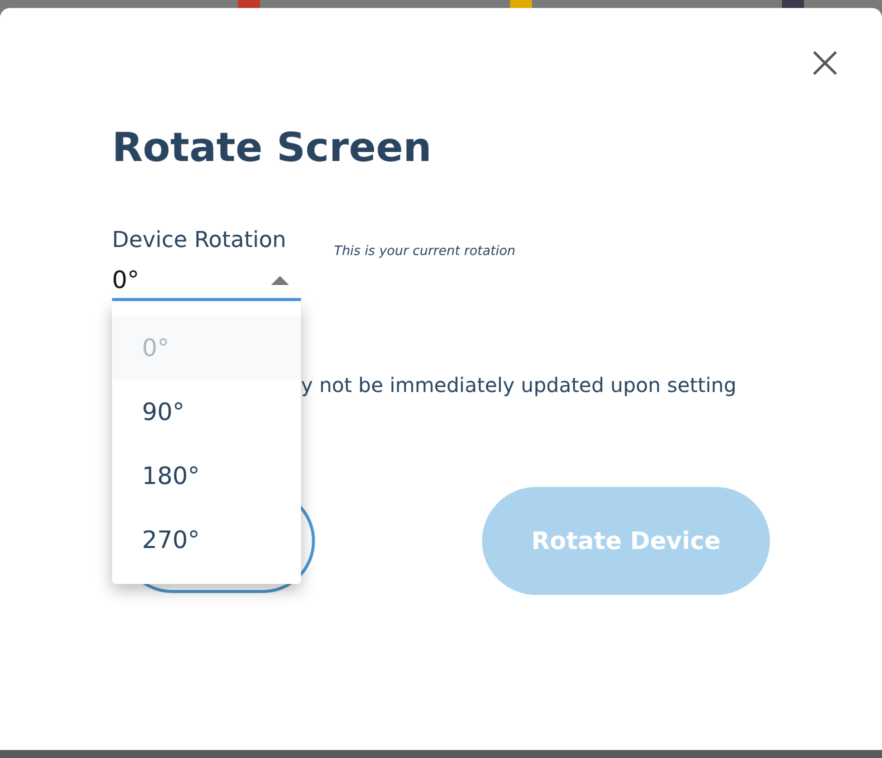 This screenshot has width=882, height=758. Describe the element at coordinates (425, 251) in the screenshot. I see `hint-text: This is your current rotation` at that location.